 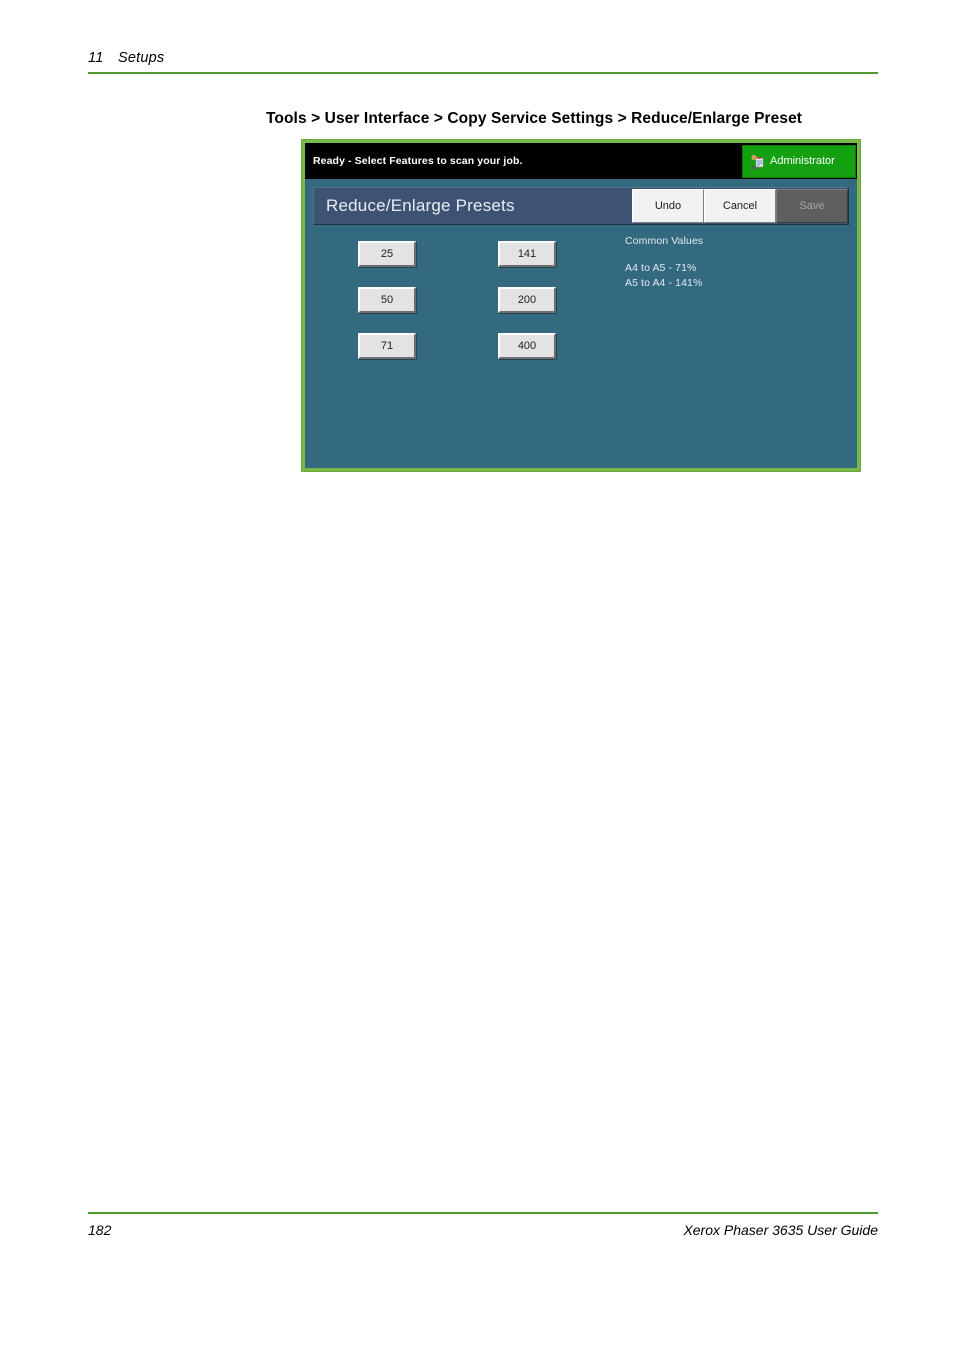 What do you see at coordinates (483, 1226) in the screenshot?
I see `footer-row: 182 Xerox Phaser 3635 User Guide` at bounding box center [483, 1226].